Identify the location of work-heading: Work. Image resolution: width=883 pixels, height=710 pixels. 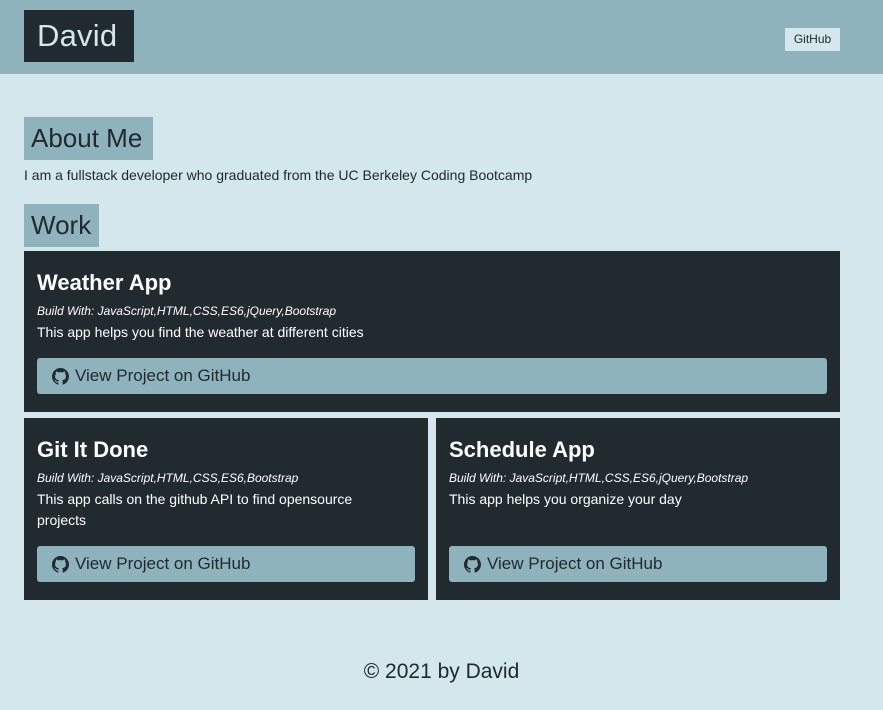
(61, 225).